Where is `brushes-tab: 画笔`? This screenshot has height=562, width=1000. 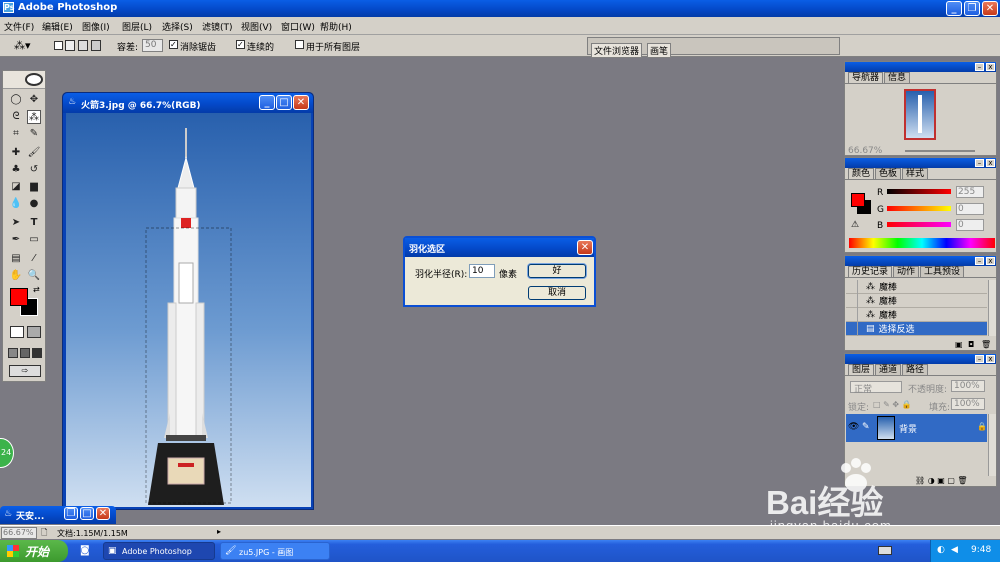
brushes-tab: 画笔 is located at coordinates (659, 50).